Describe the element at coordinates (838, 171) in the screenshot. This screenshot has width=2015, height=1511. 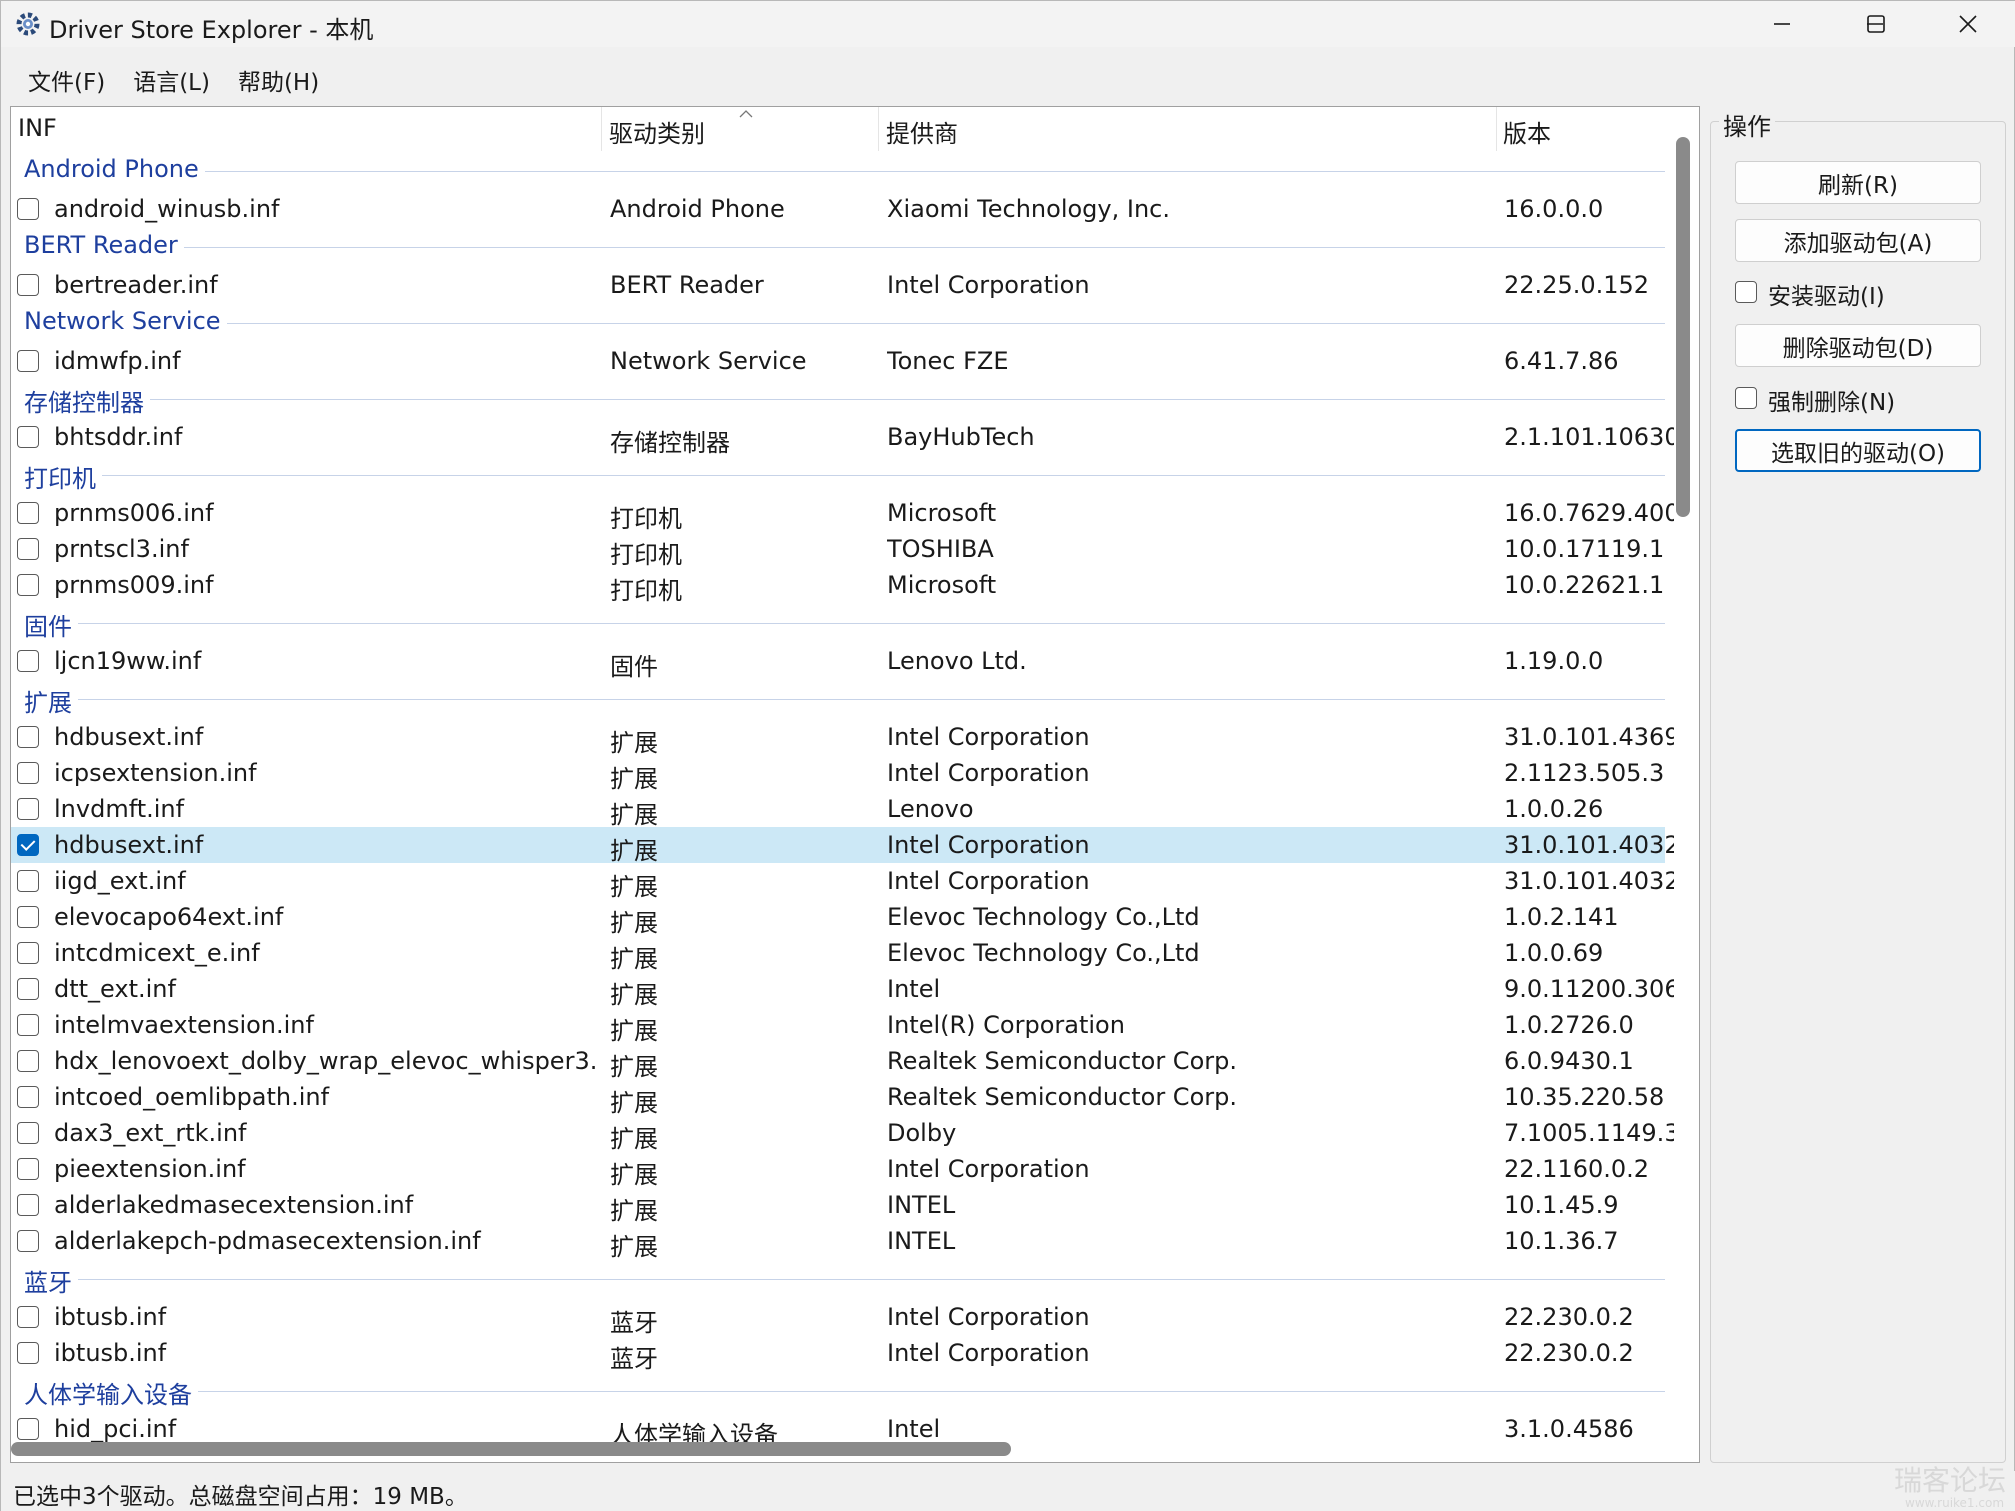
I see `group-header: Android Phone` at that location.